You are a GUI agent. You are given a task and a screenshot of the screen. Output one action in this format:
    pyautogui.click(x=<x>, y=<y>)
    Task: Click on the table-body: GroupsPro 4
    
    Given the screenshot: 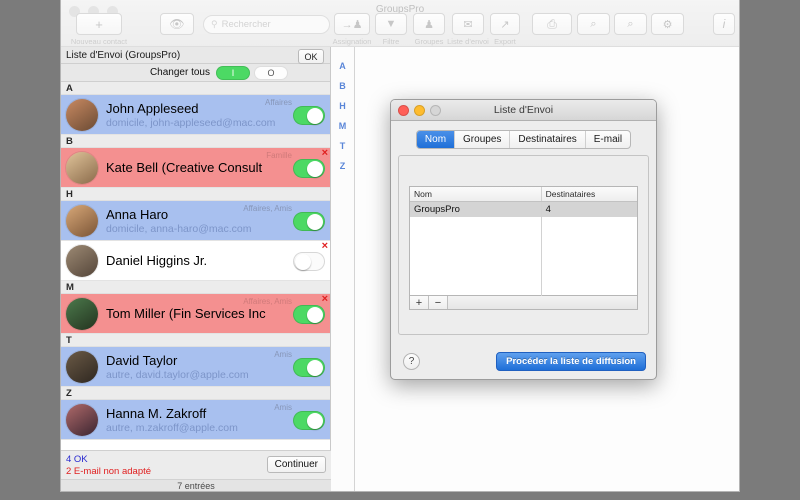 What is the action you would take?
    pyautogui.click(x=523, y=249)
    